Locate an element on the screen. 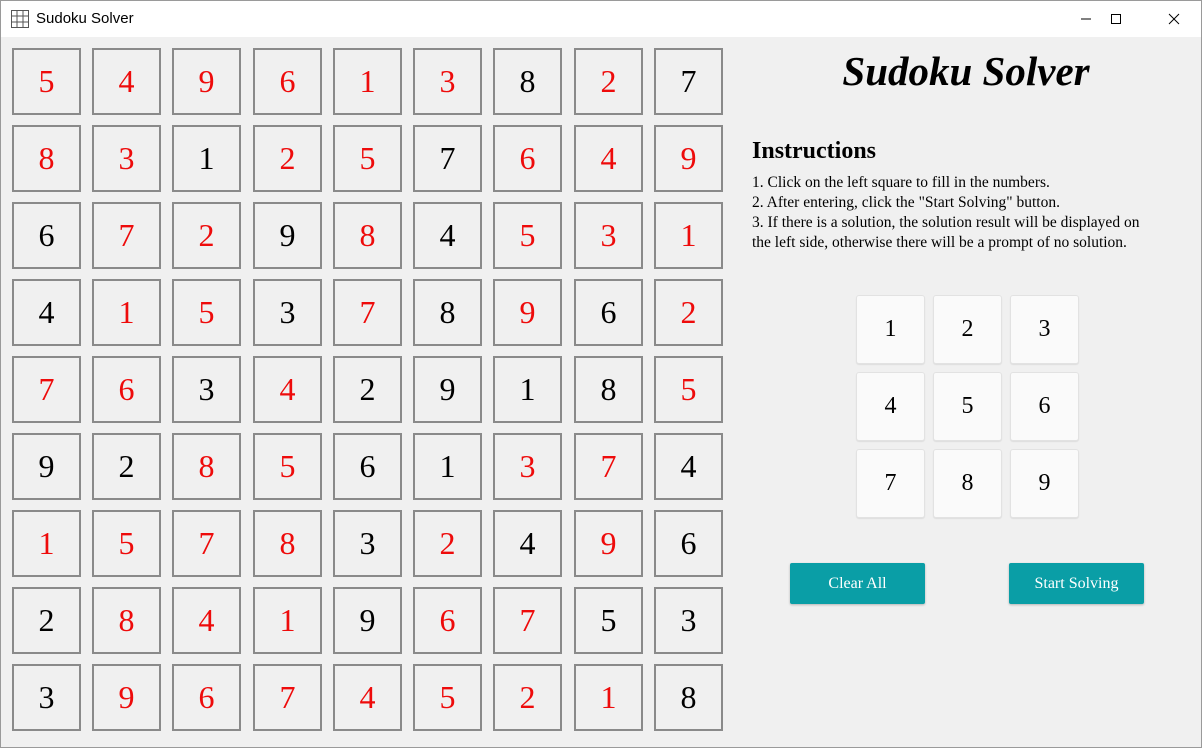 The width and height of the screenshot is (1202, 748). close-icon is located at coordinates (1174, 19).